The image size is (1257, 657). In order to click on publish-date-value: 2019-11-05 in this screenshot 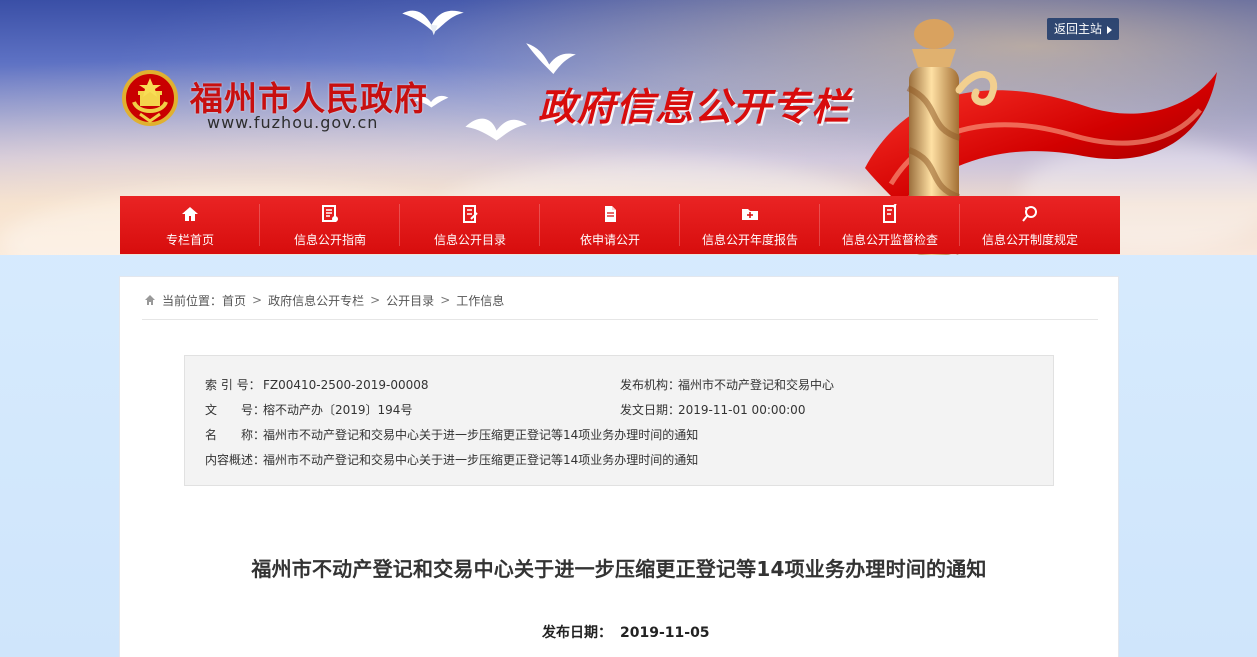, I will do `click(665, 633)`.